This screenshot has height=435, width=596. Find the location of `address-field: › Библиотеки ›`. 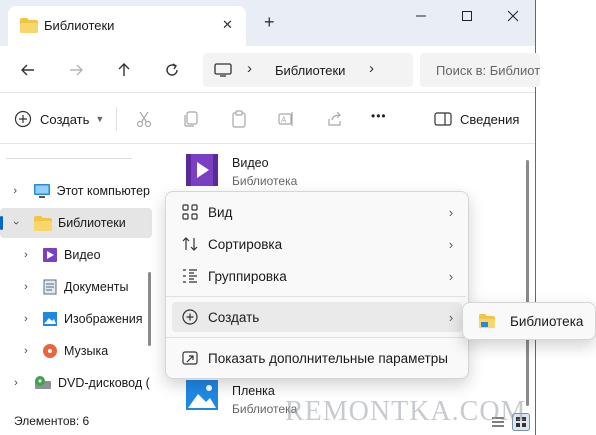

address-field: › Библиотеки › is located at coordinates (308, 70).